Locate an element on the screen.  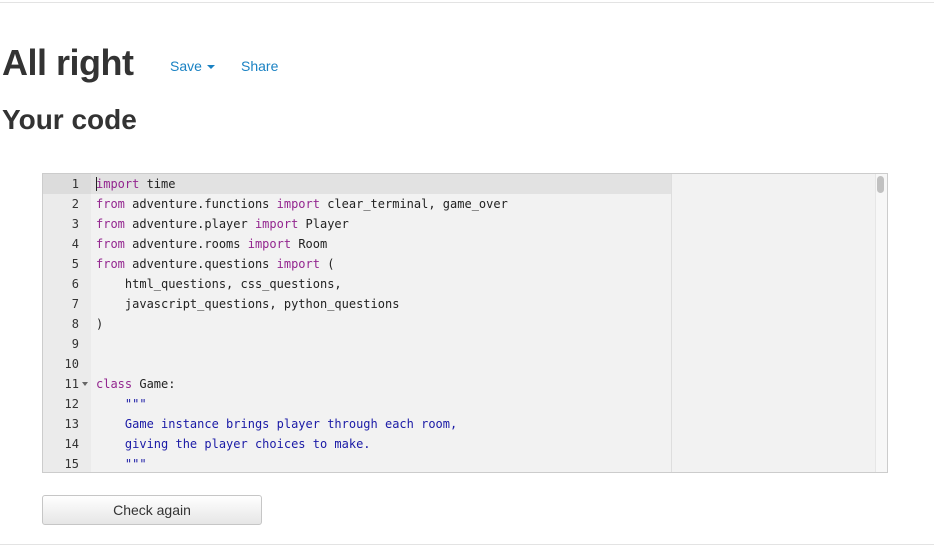
code-token: Room is located at coordinates (309, 244).